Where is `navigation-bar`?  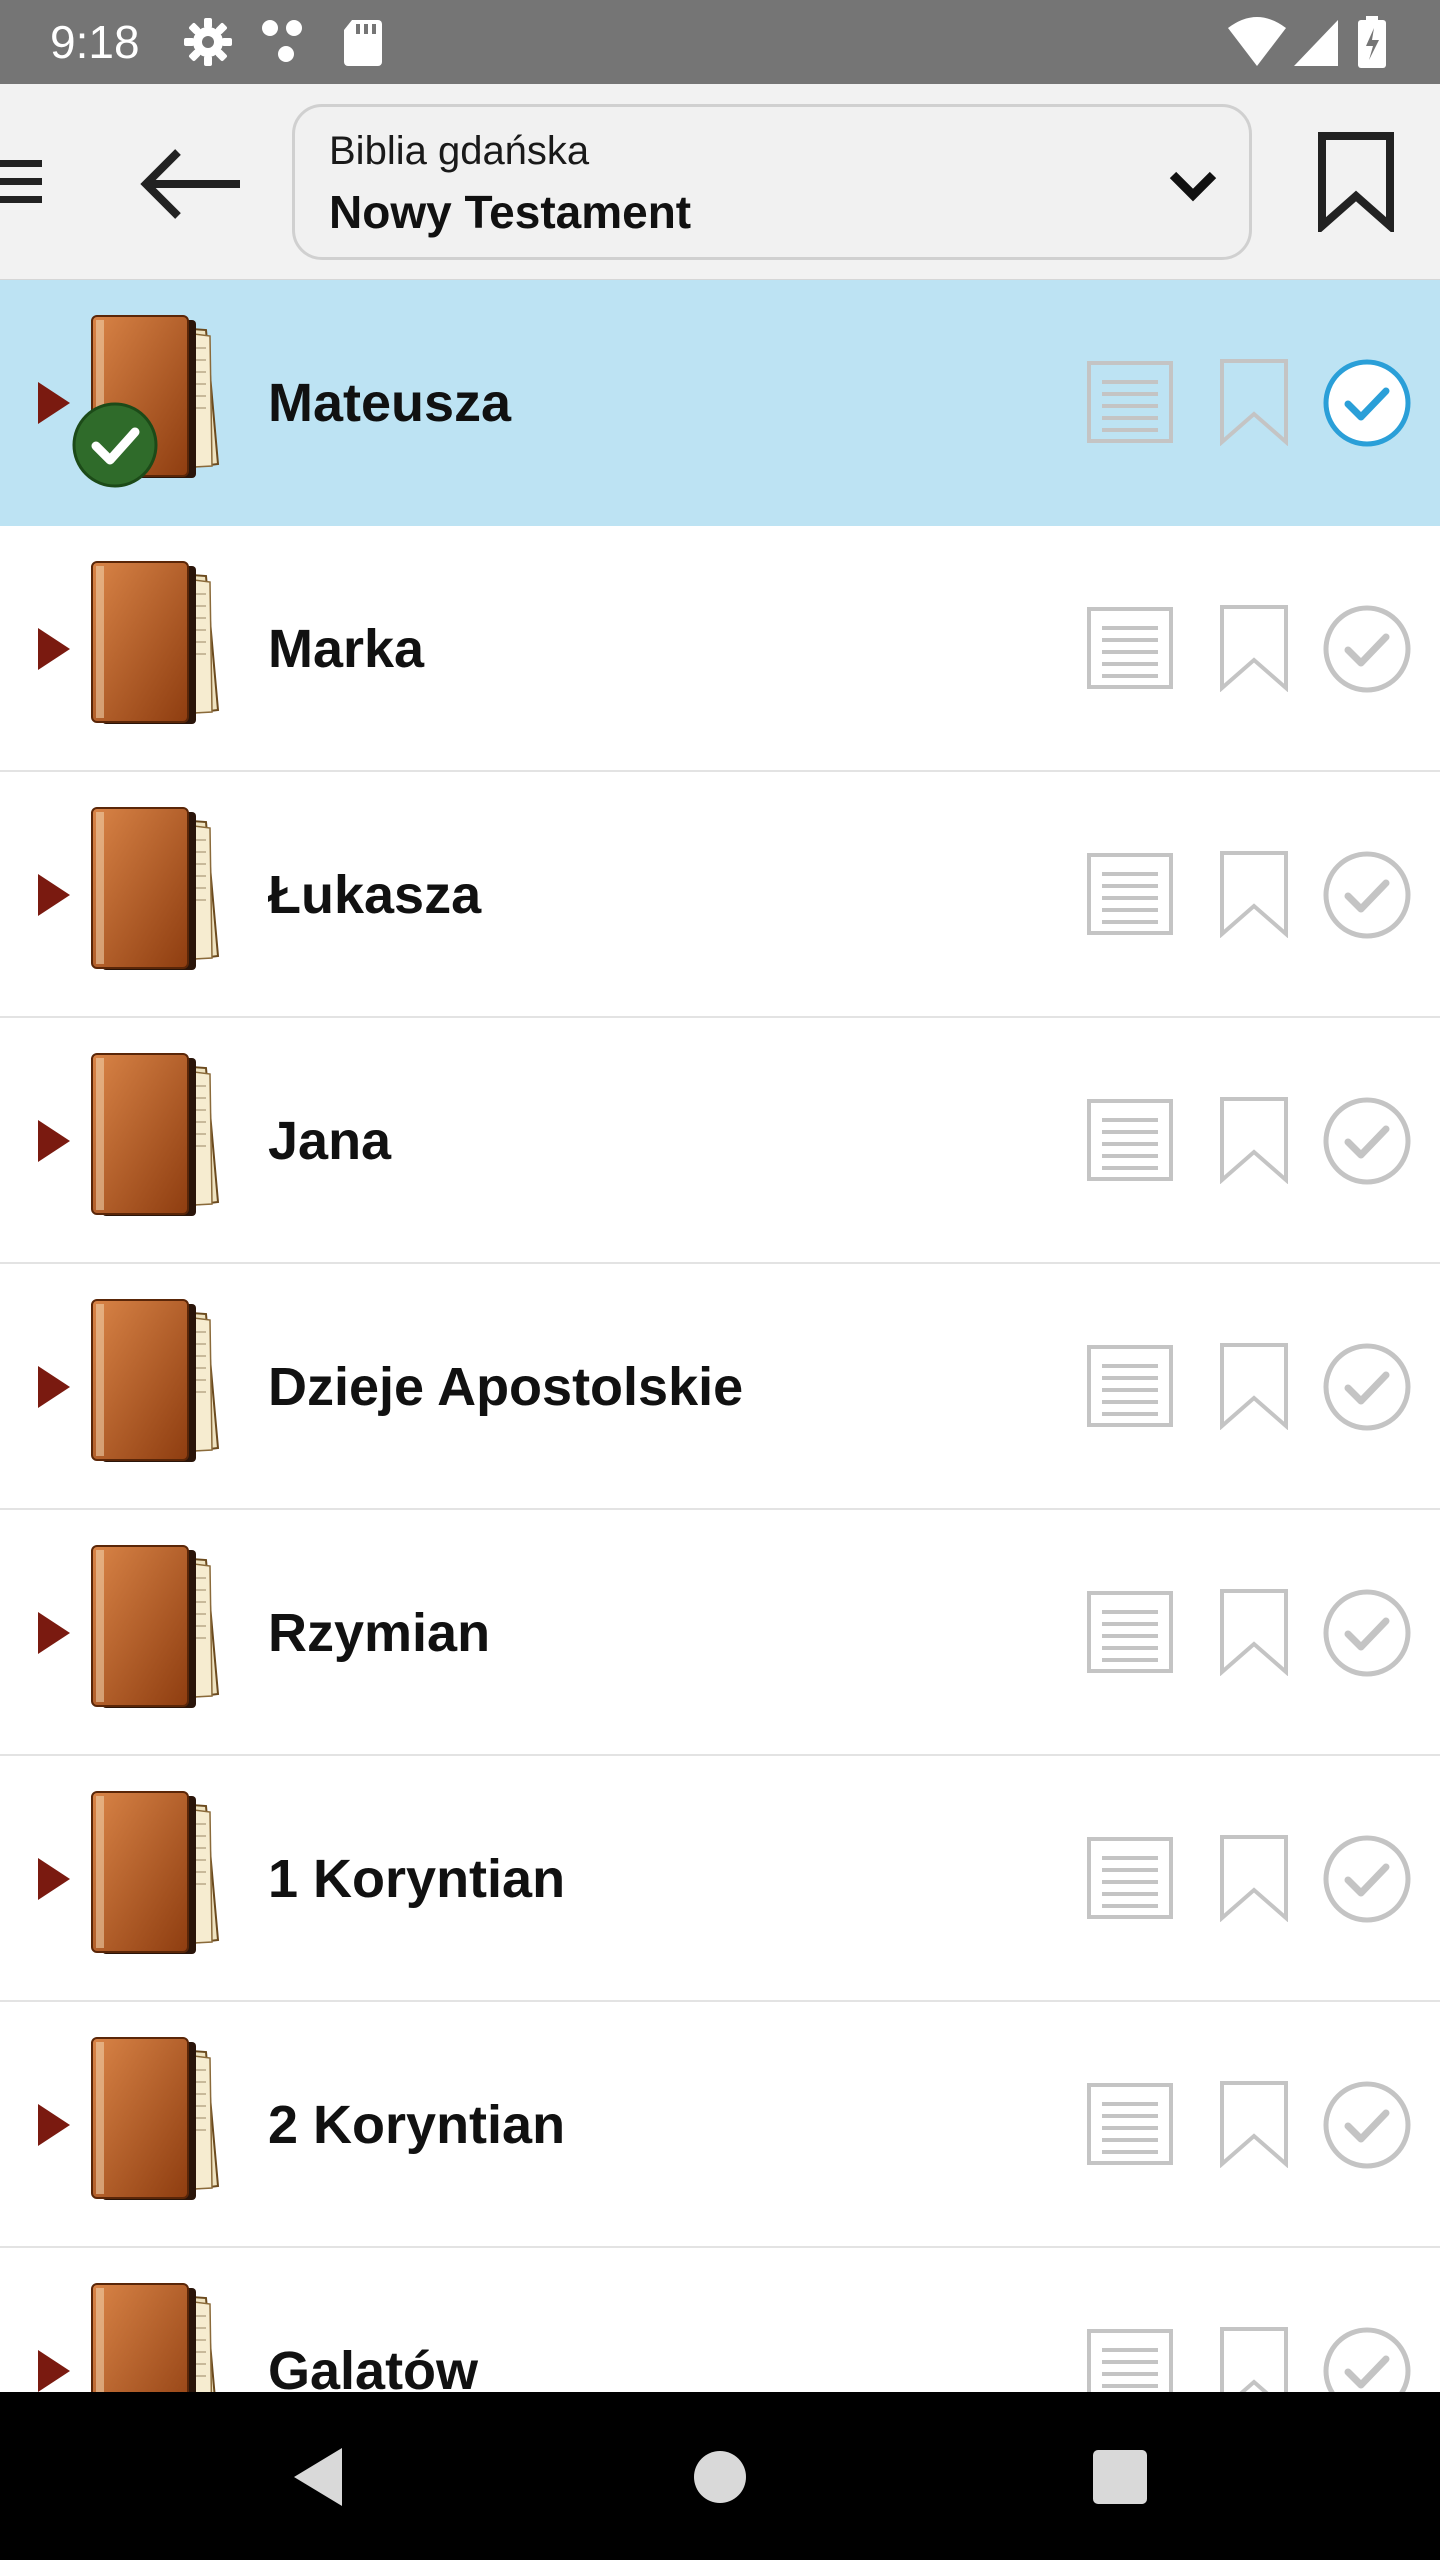
navigation-bar is located at coordinates (720, 2476).